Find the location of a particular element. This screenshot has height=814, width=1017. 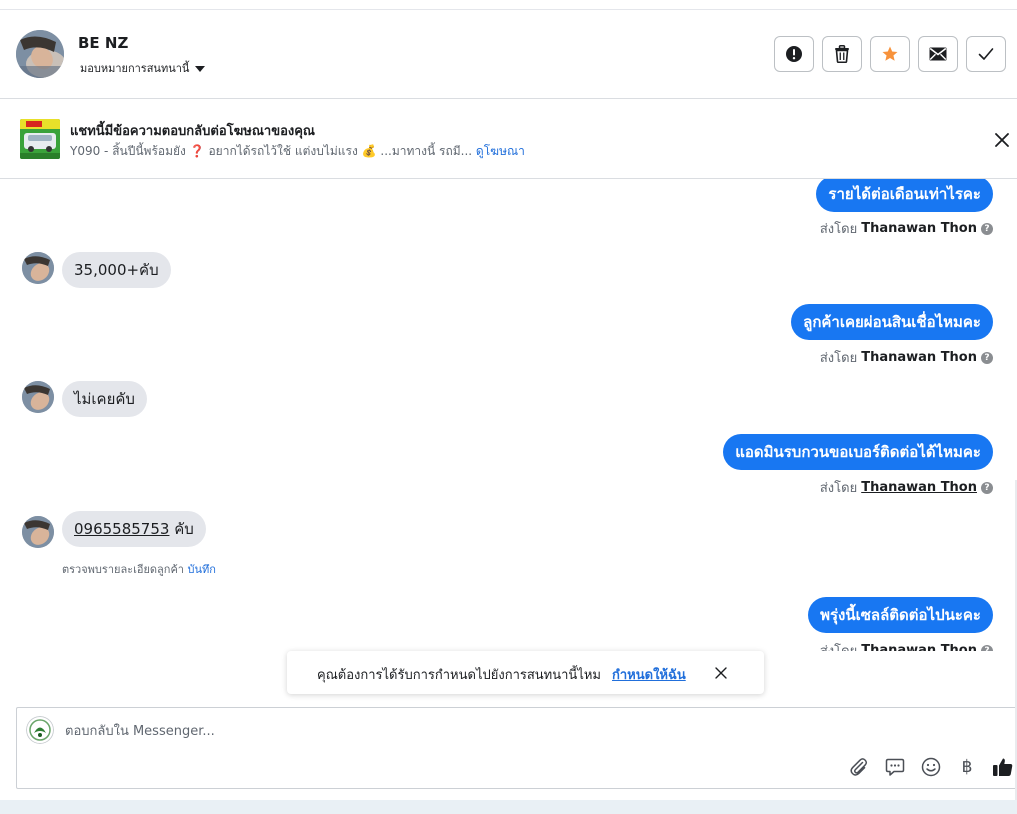

outgoing-message: รายได้ต่อเดือนเท่าไรคะ is located at coordinates (904, 195).